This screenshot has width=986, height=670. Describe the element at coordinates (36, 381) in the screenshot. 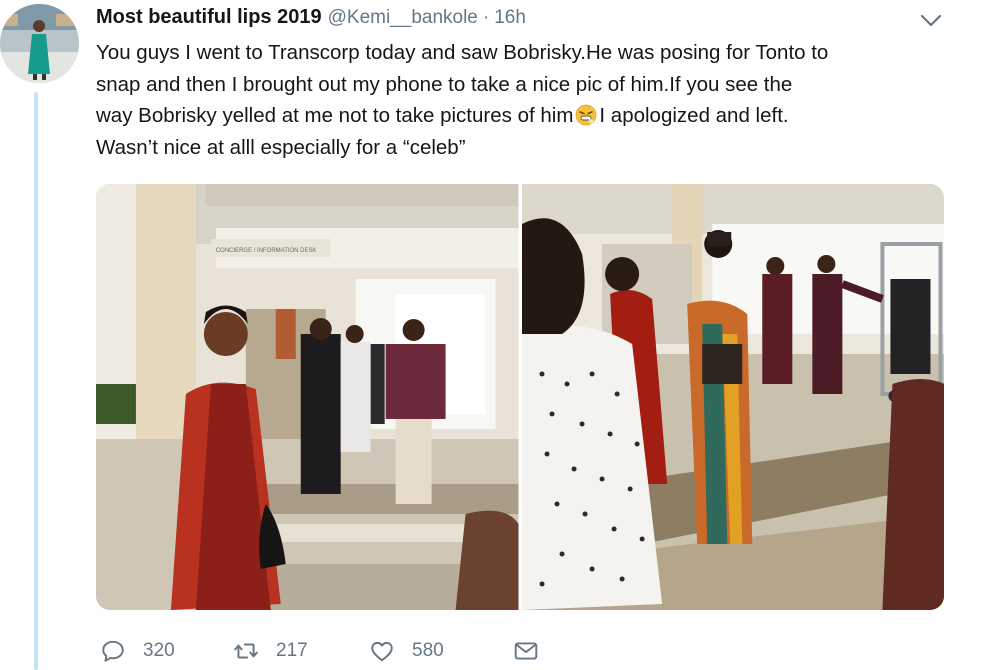

I see `thread-line` at that location.